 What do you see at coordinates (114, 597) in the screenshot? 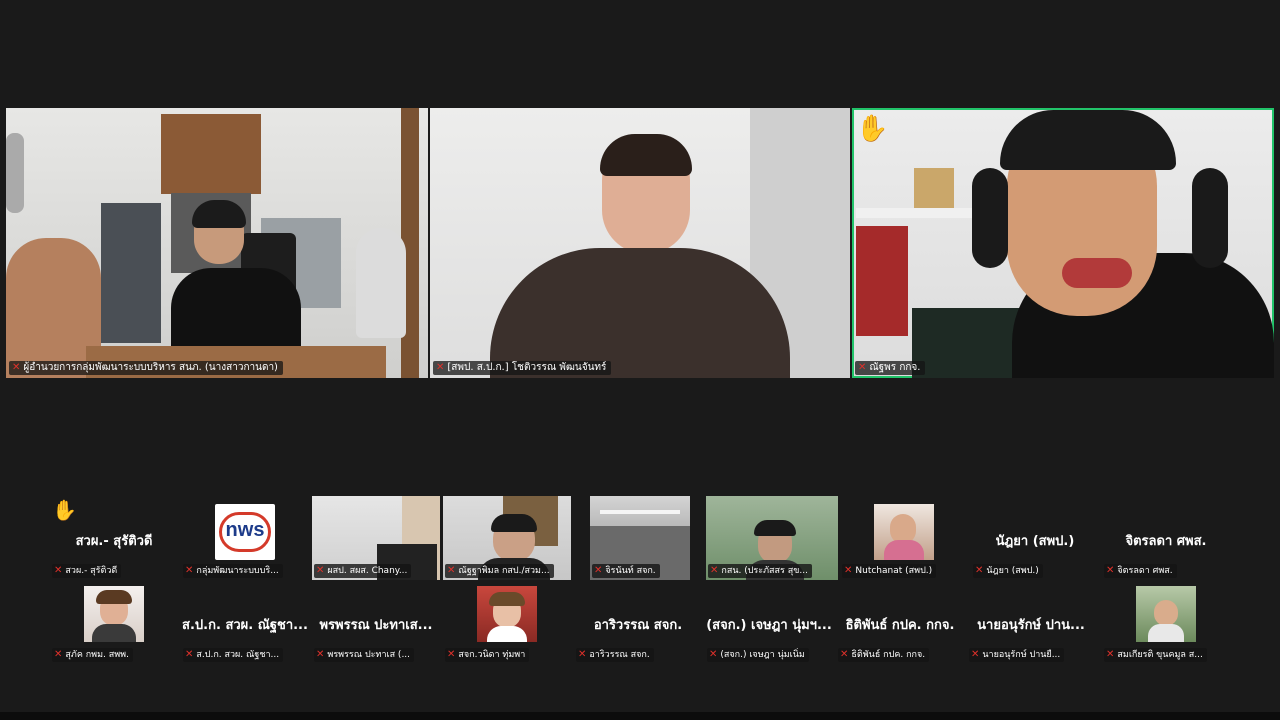
I see `avatar-hair-shape` at bounding box center [114, 597].